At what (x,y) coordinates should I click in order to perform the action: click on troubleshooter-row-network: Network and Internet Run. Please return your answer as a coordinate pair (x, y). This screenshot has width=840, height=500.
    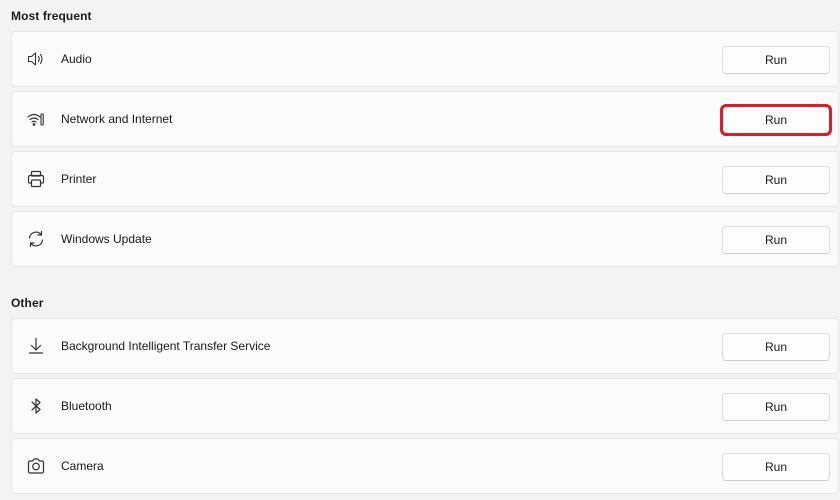
    Looking at the image, I should click on (425, 119).